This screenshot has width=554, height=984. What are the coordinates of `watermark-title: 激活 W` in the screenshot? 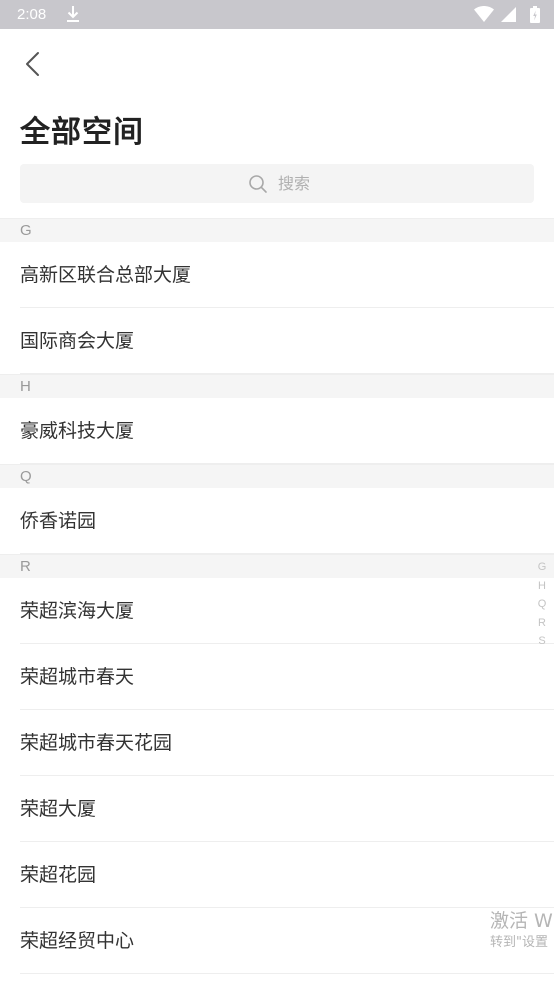 It's located at (521, 921).